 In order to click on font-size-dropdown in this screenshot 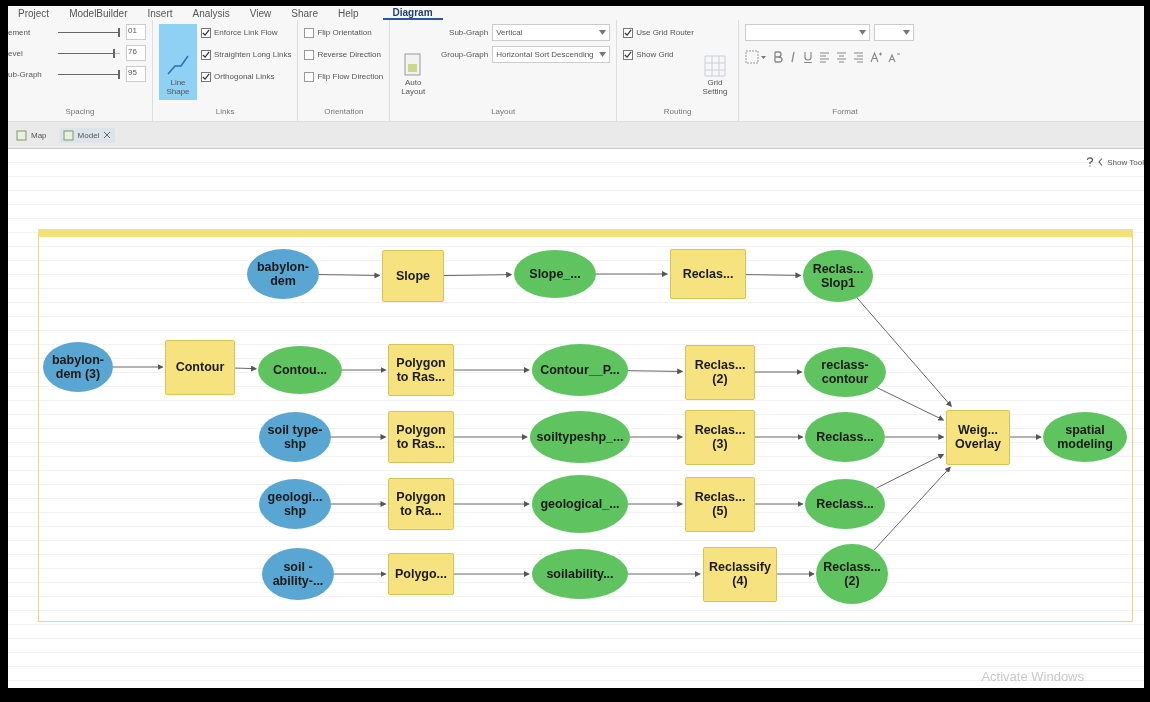, I will do `click(894, 32)`.